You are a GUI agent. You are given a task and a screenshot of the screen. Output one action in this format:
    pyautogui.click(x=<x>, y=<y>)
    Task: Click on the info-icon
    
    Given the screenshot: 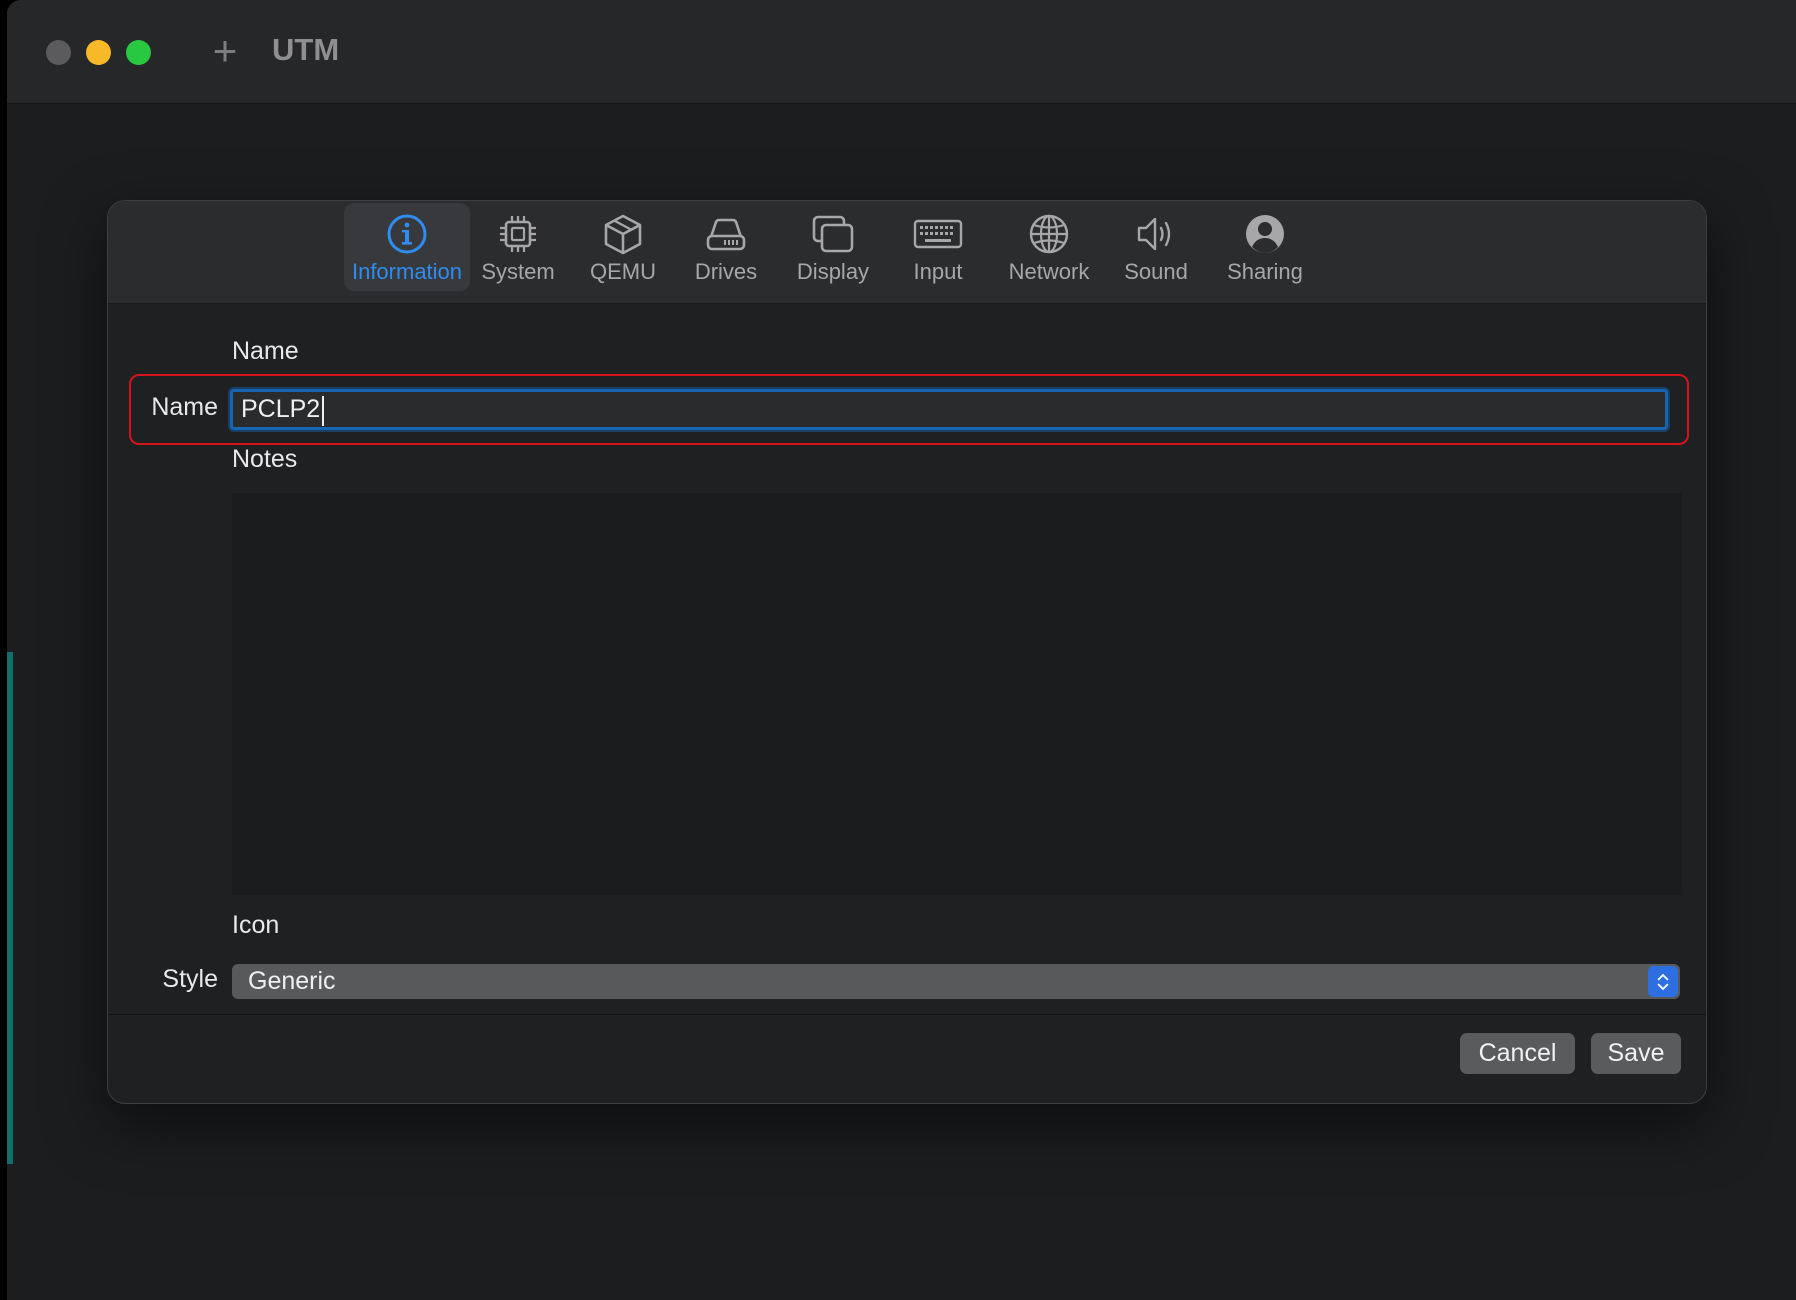 What is the action you would take?
    pyautogui.click(x=407, y=234)
    